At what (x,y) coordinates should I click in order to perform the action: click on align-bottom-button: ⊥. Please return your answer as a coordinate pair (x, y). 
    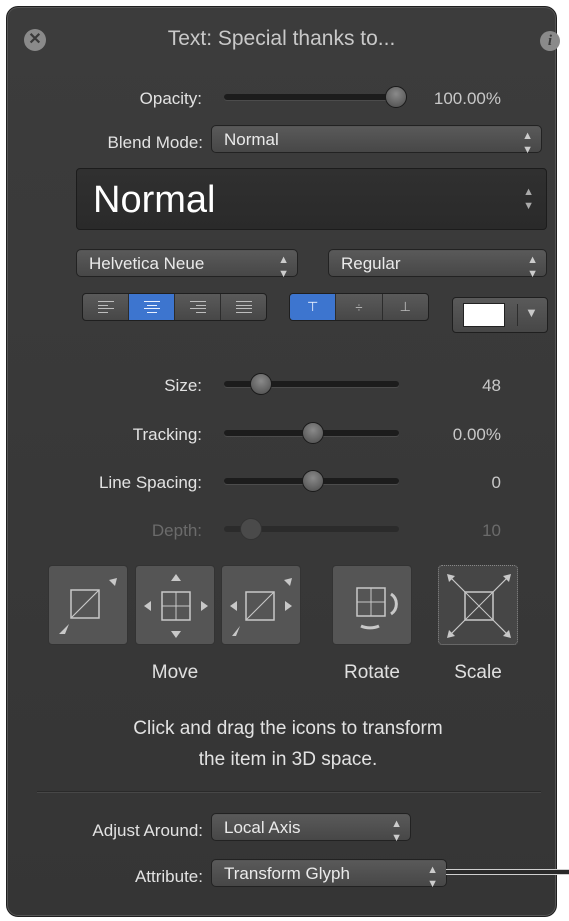
    Looking at the image, I should click on (405, 307).